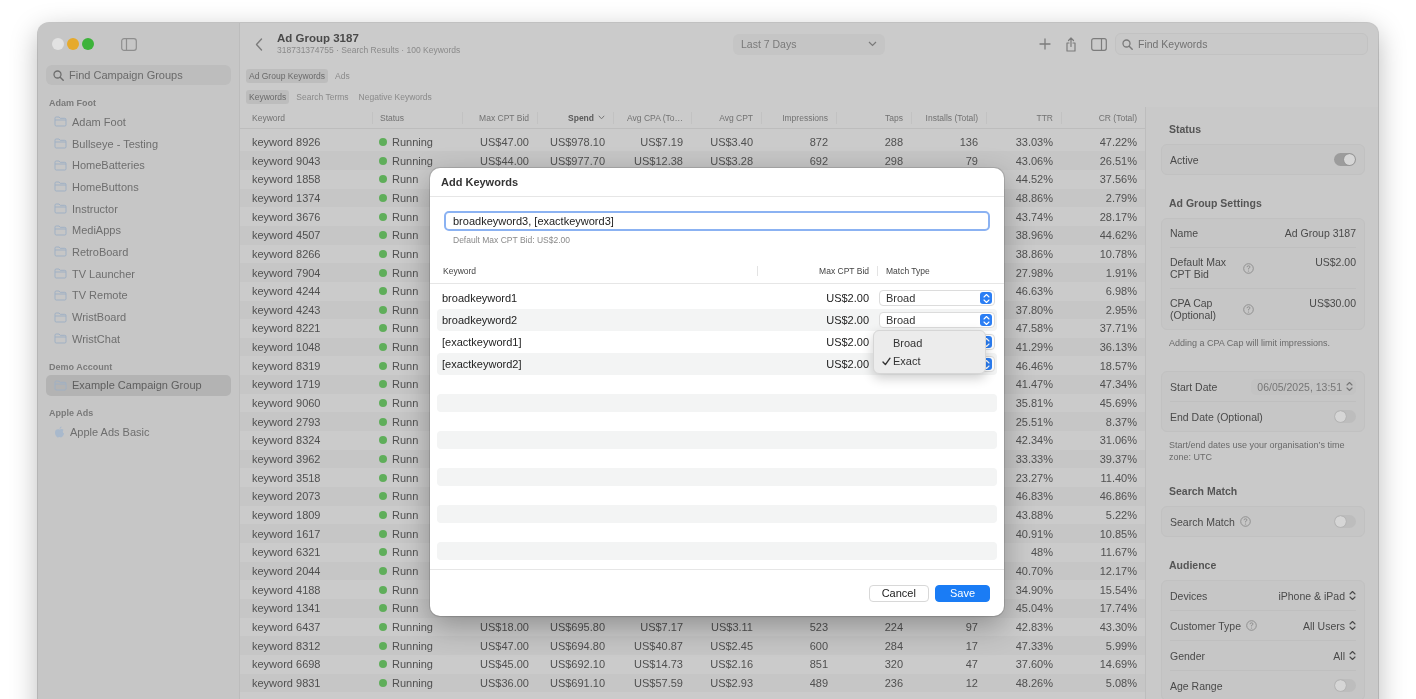 This screenshot has height=699, width=1416. I want to click on column-header: Spend, so click(575, 117).